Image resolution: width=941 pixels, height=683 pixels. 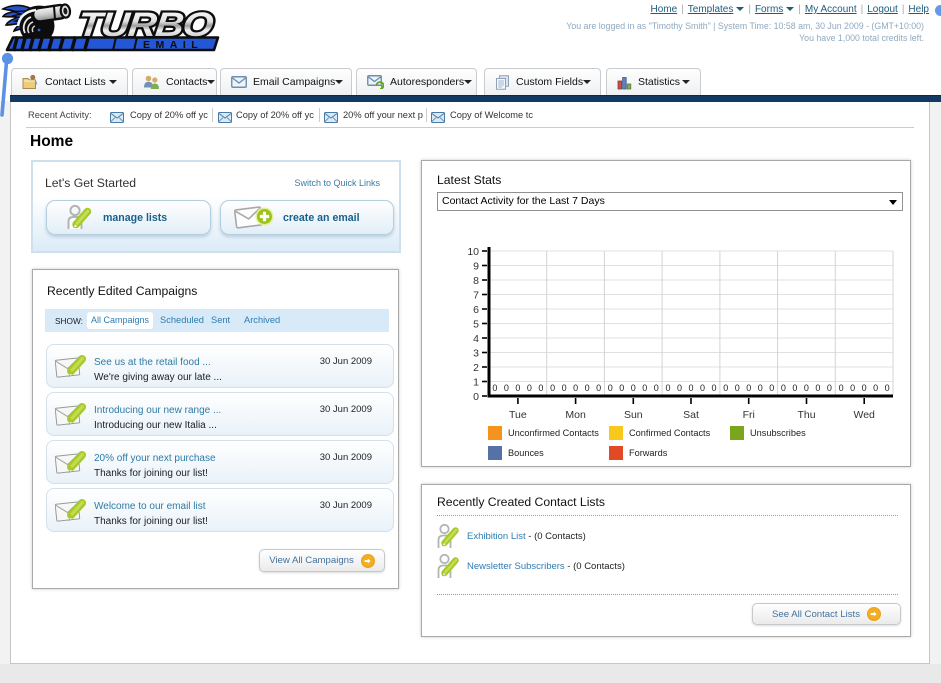 I want to click on svg-text: Tue, so click(x=518, y=415).